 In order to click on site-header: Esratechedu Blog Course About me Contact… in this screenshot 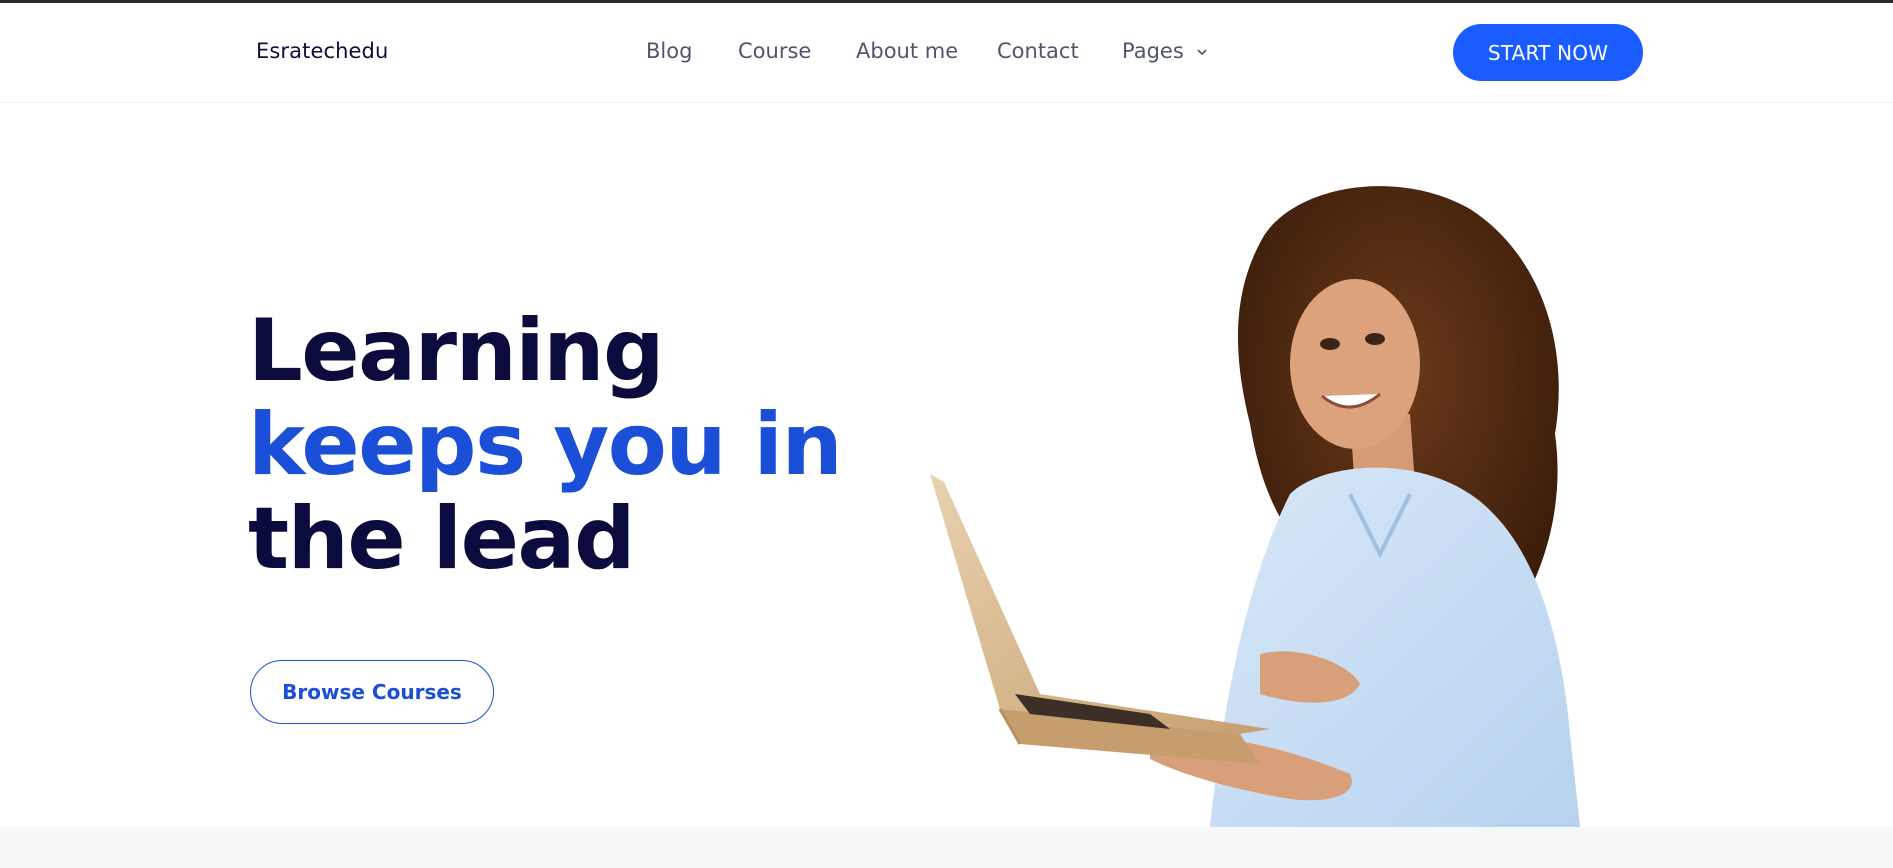, I will do `click(946, 53)`.